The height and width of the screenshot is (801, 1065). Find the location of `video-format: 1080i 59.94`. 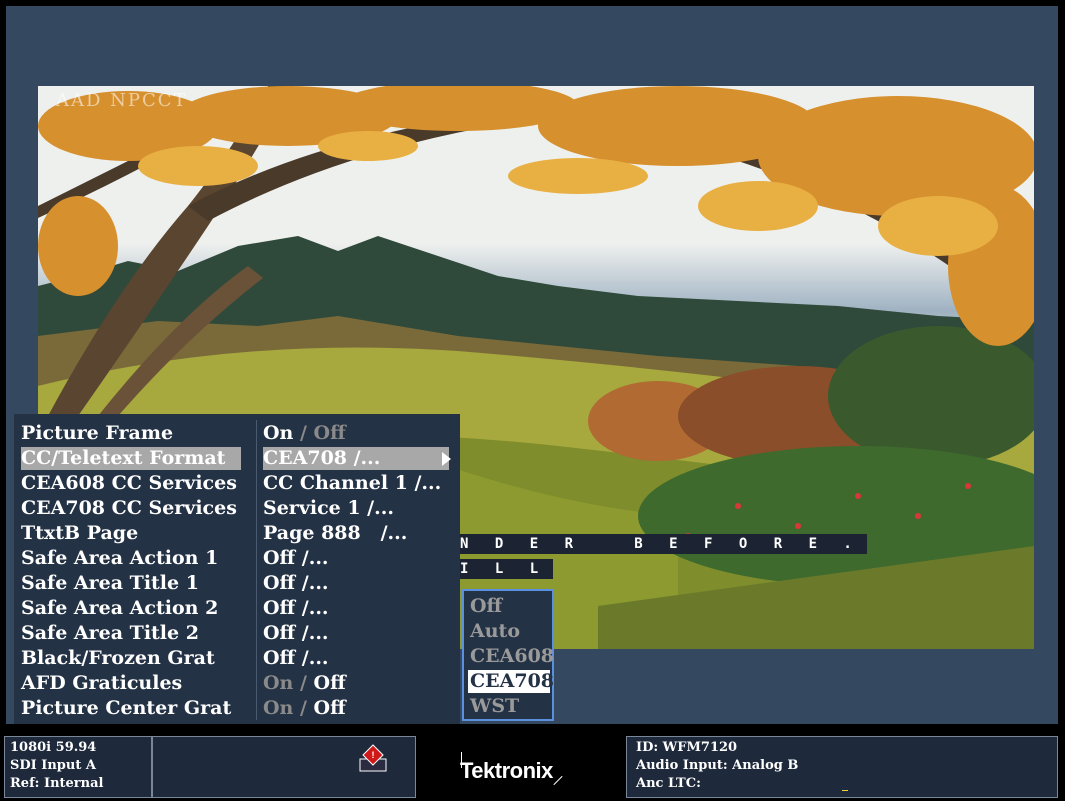

video-format: 1080i 59.94 is located at coordinates (53, 747).